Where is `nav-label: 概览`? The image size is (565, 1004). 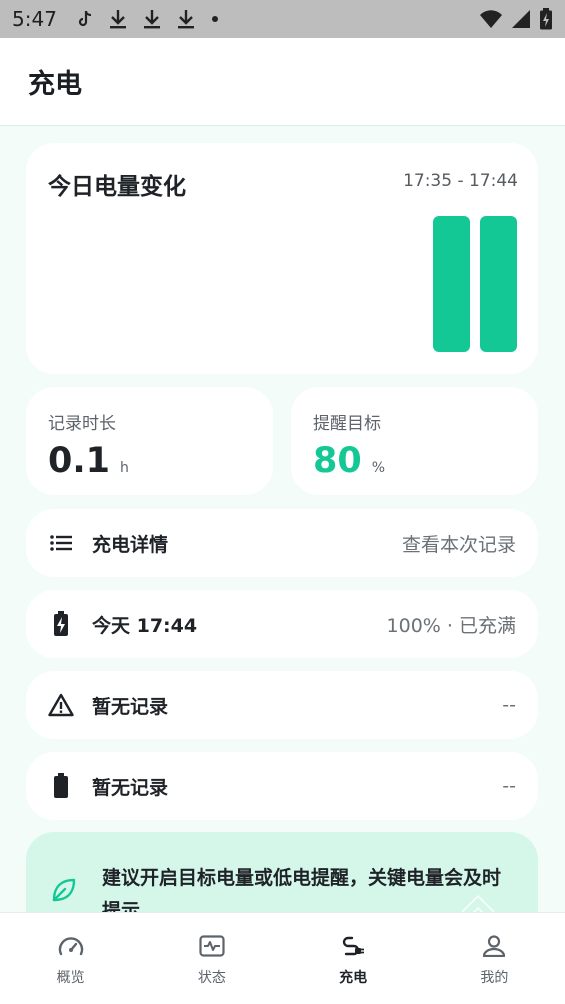 nav-label: 概览 is located at coordinates (70, 978).